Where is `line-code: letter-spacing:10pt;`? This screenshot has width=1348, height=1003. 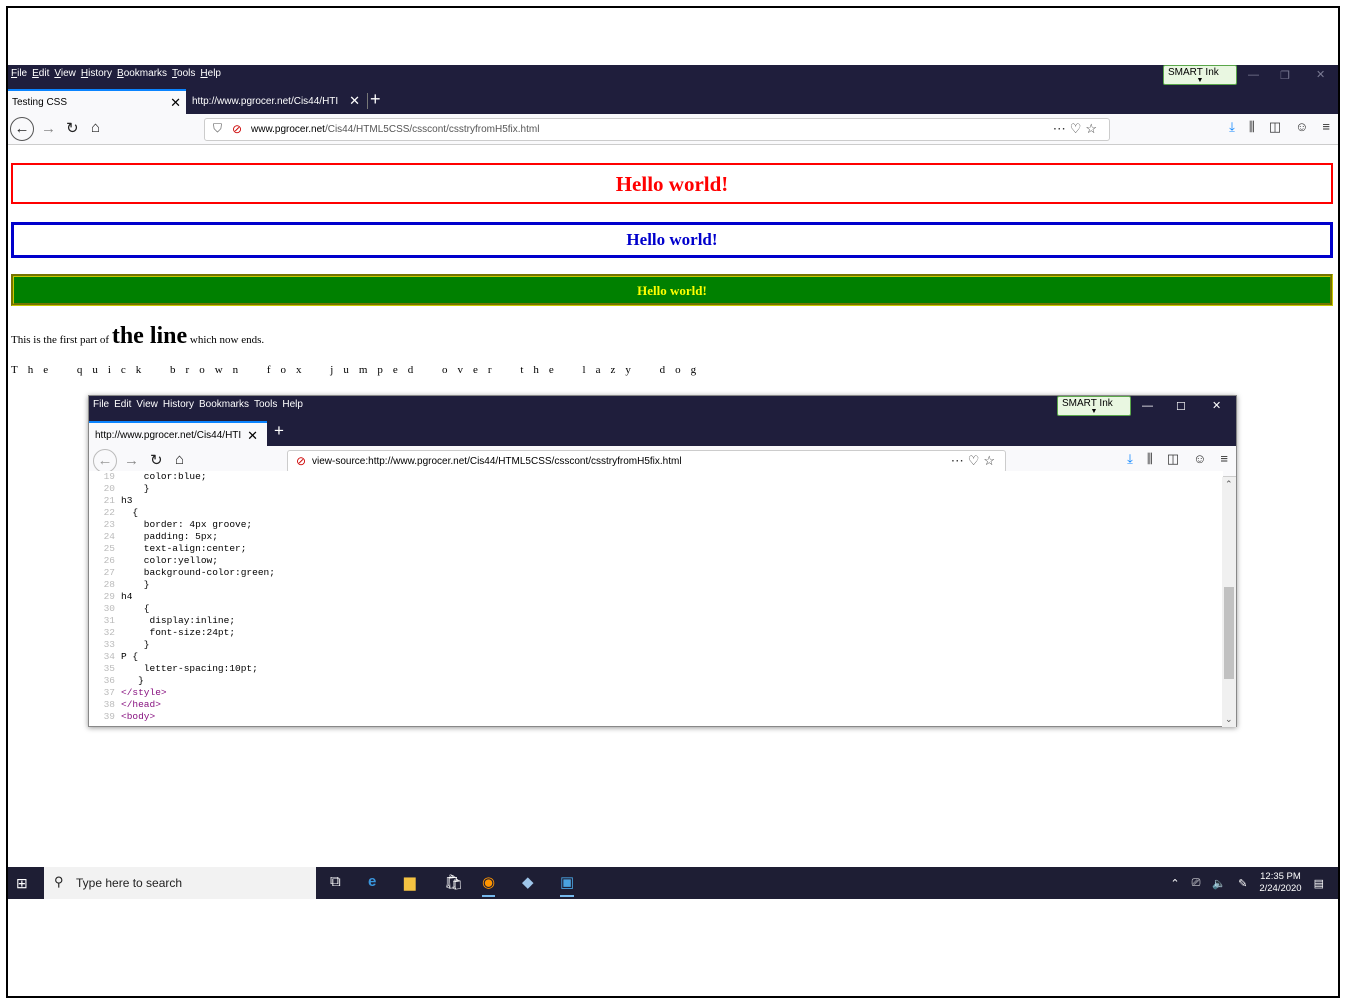 line-code: letter-spacing:10pt; is located at coordinates (189, 668).